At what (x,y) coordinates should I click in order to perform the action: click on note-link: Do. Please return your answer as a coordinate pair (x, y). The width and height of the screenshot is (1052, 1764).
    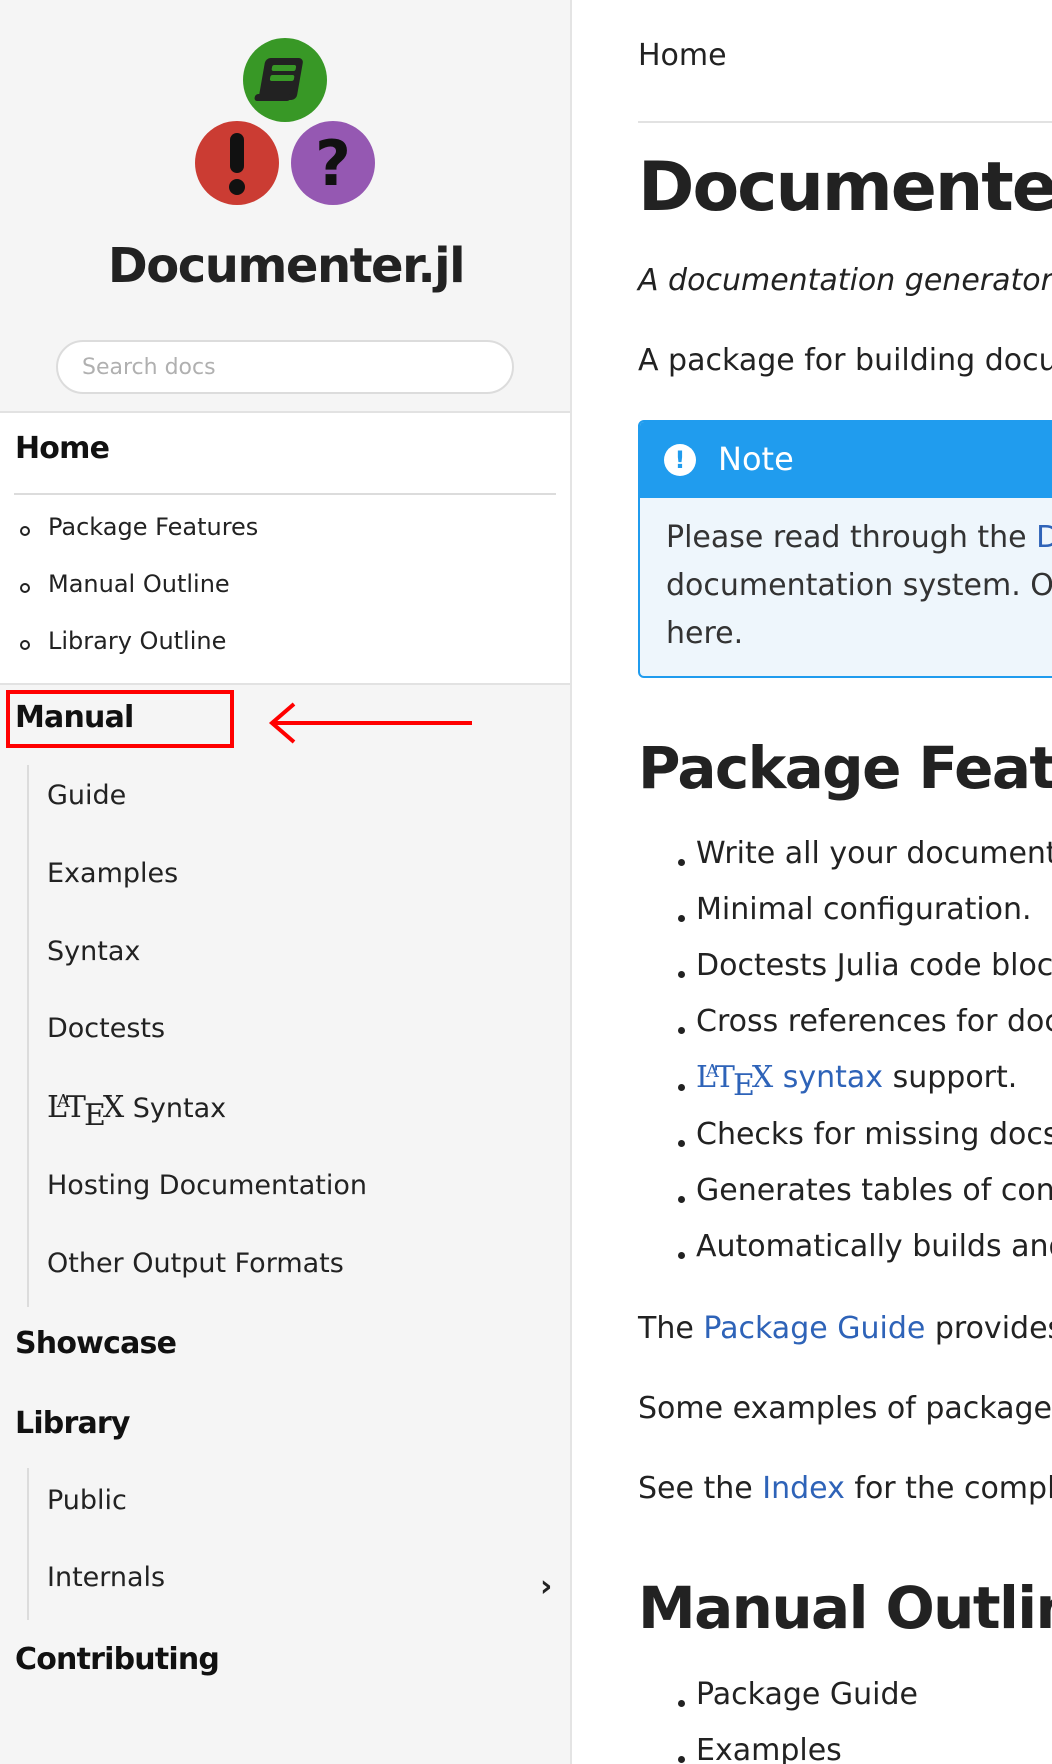
    Looking at the image, I should click on (1044, 537).